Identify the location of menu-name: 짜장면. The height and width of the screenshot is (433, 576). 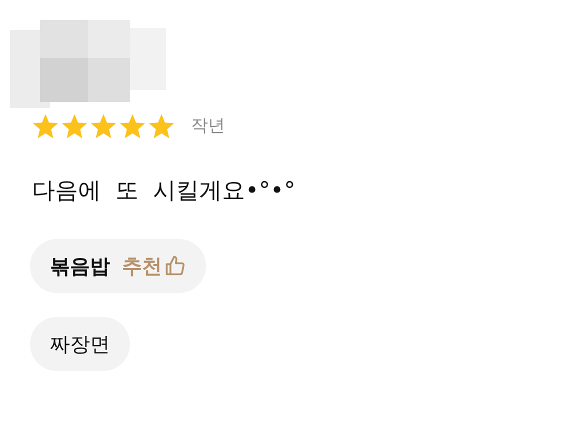
(80, 344).